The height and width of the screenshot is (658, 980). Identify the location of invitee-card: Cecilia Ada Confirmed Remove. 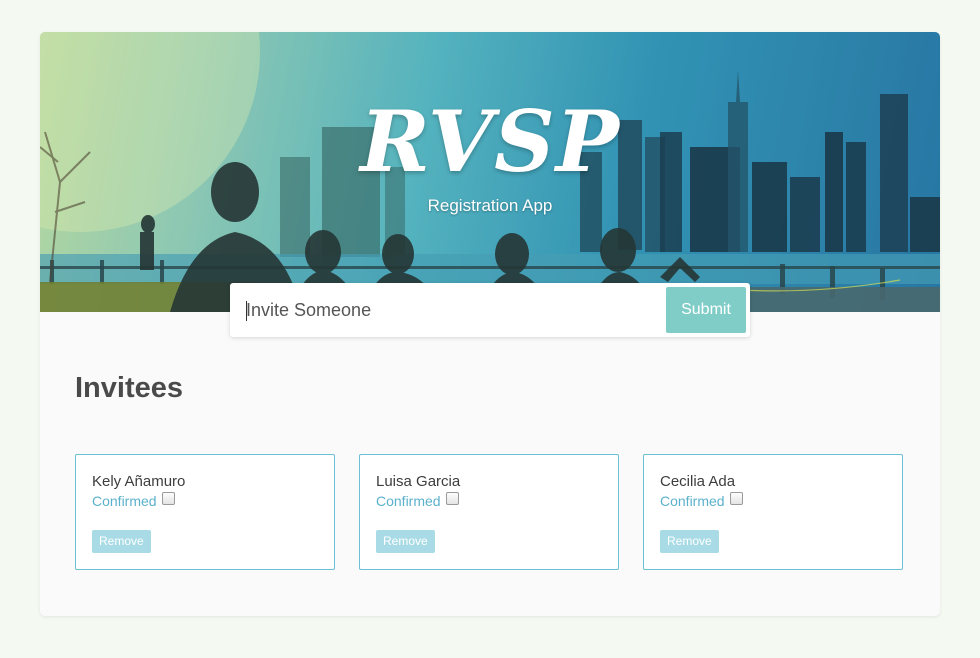
(773, 512).